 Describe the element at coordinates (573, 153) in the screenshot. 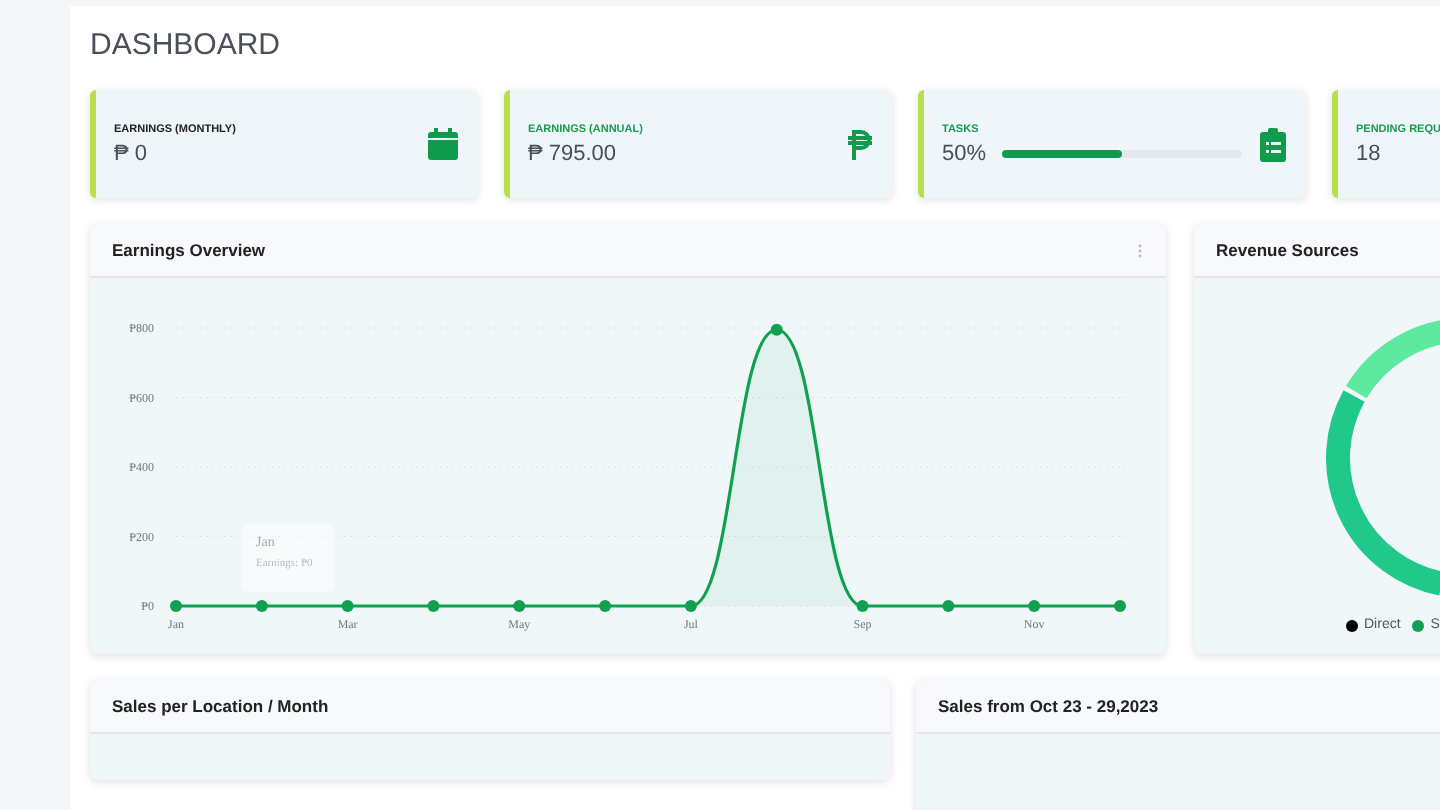

I see `stat-value: ₱ 795.00` at that location.